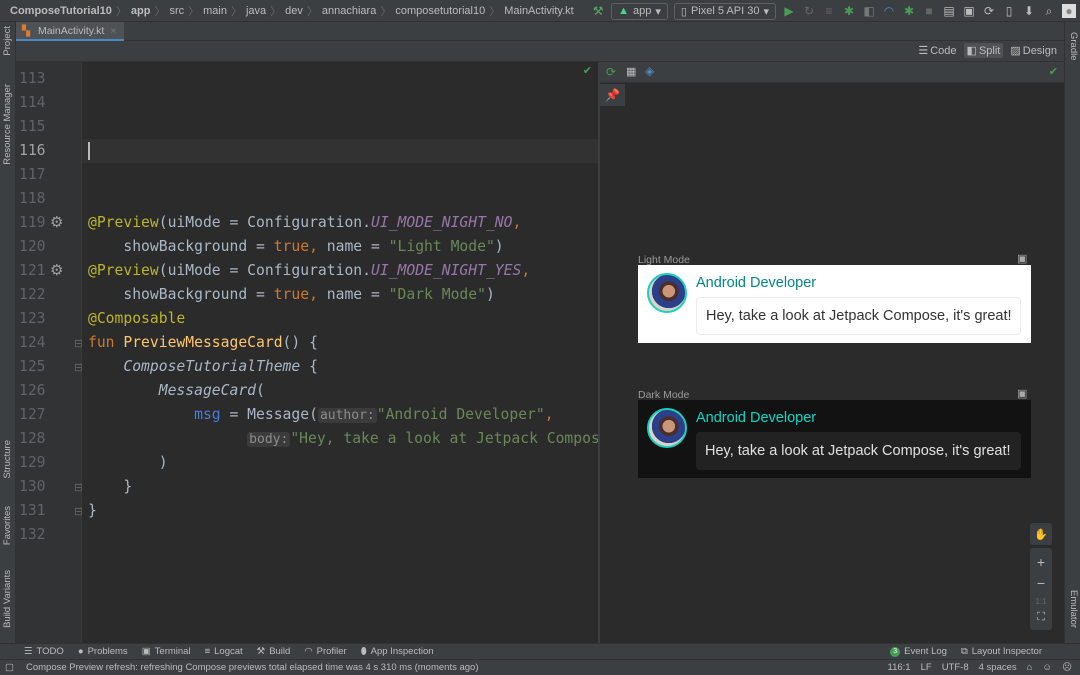 Image resolution: width=1080 pixels, height=675 pixels. Describe the element at coordinates (926, 667) in the screenshot. I see `line-separator: LF` at that location.